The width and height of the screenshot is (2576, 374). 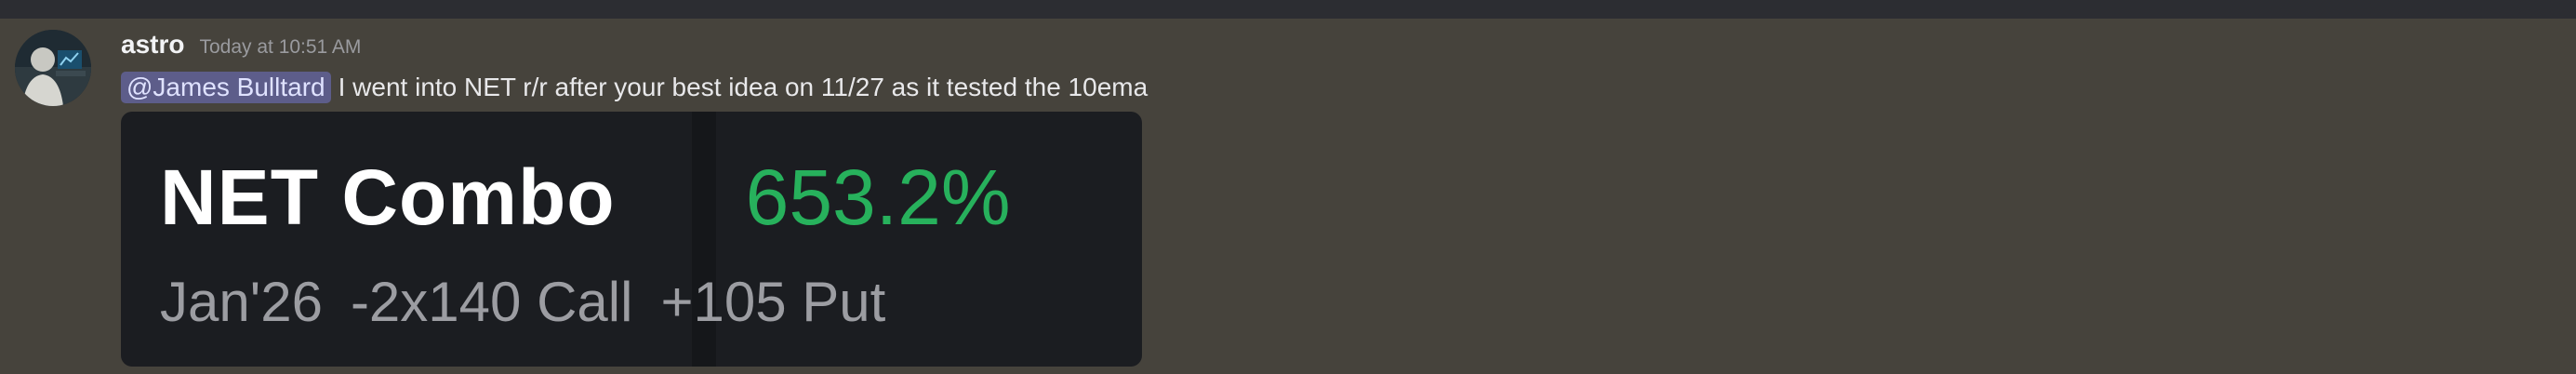 What do you see at coordinates (152, 45) in the screenshot?
I see `username: astro` at bounding box center [152, 45].